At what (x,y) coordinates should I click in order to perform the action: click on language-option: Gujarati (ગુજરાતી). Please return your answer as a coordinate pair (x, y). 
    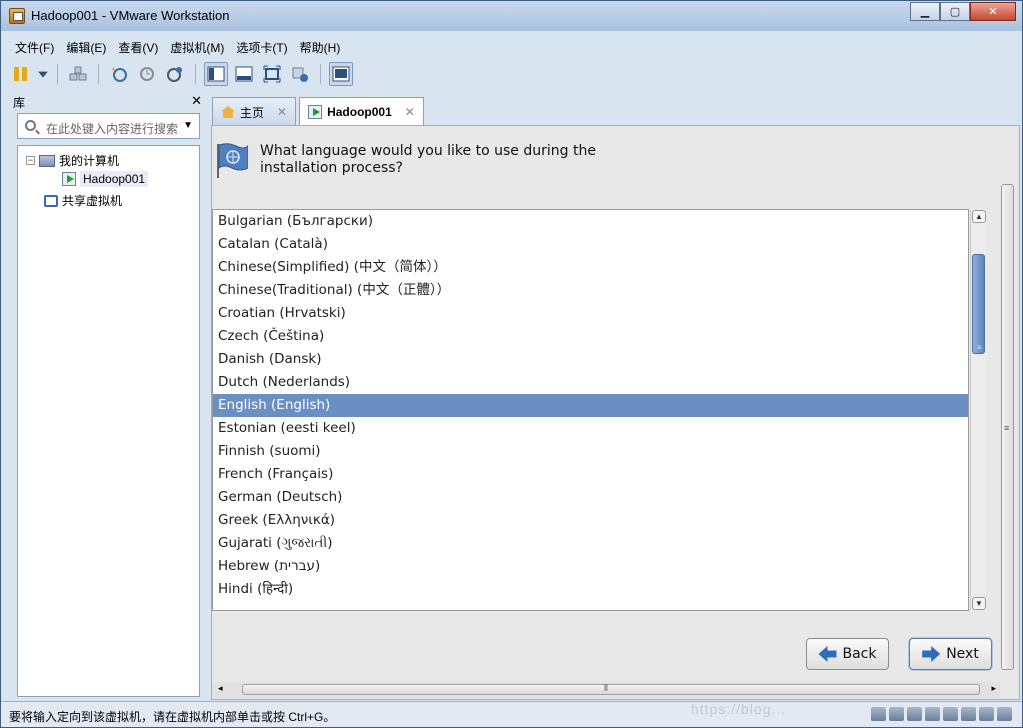
    Looking at the image, I should click on (590, 543).